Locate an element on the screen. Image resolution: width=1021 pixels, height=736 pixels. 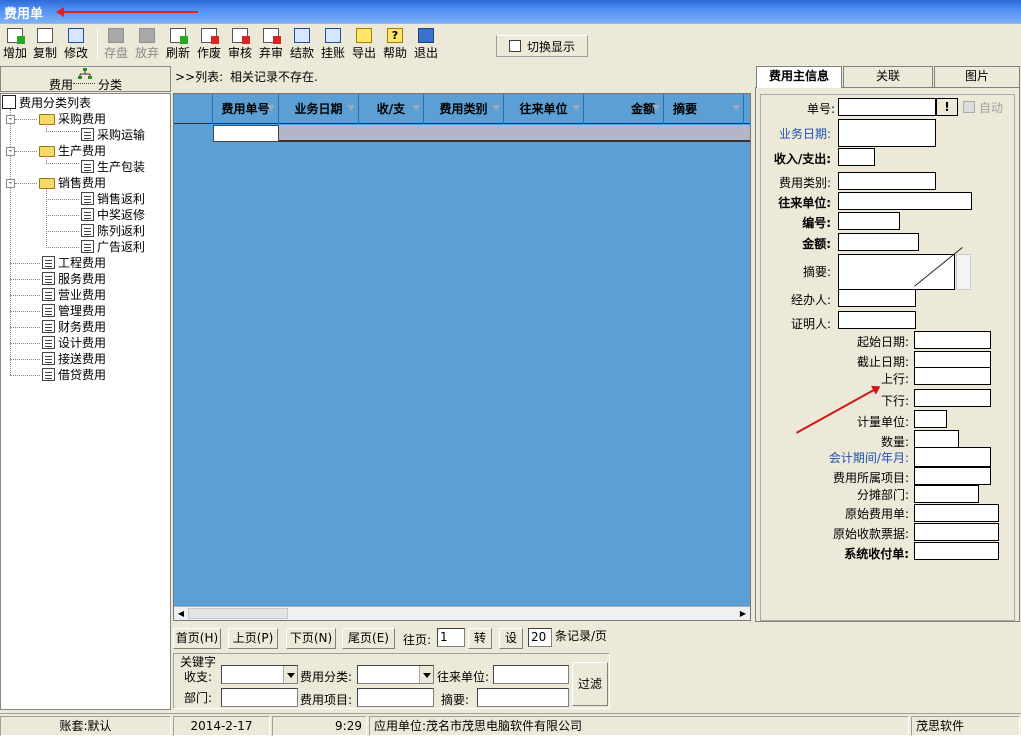
biz-date-input is located at coordinates (887, 133).